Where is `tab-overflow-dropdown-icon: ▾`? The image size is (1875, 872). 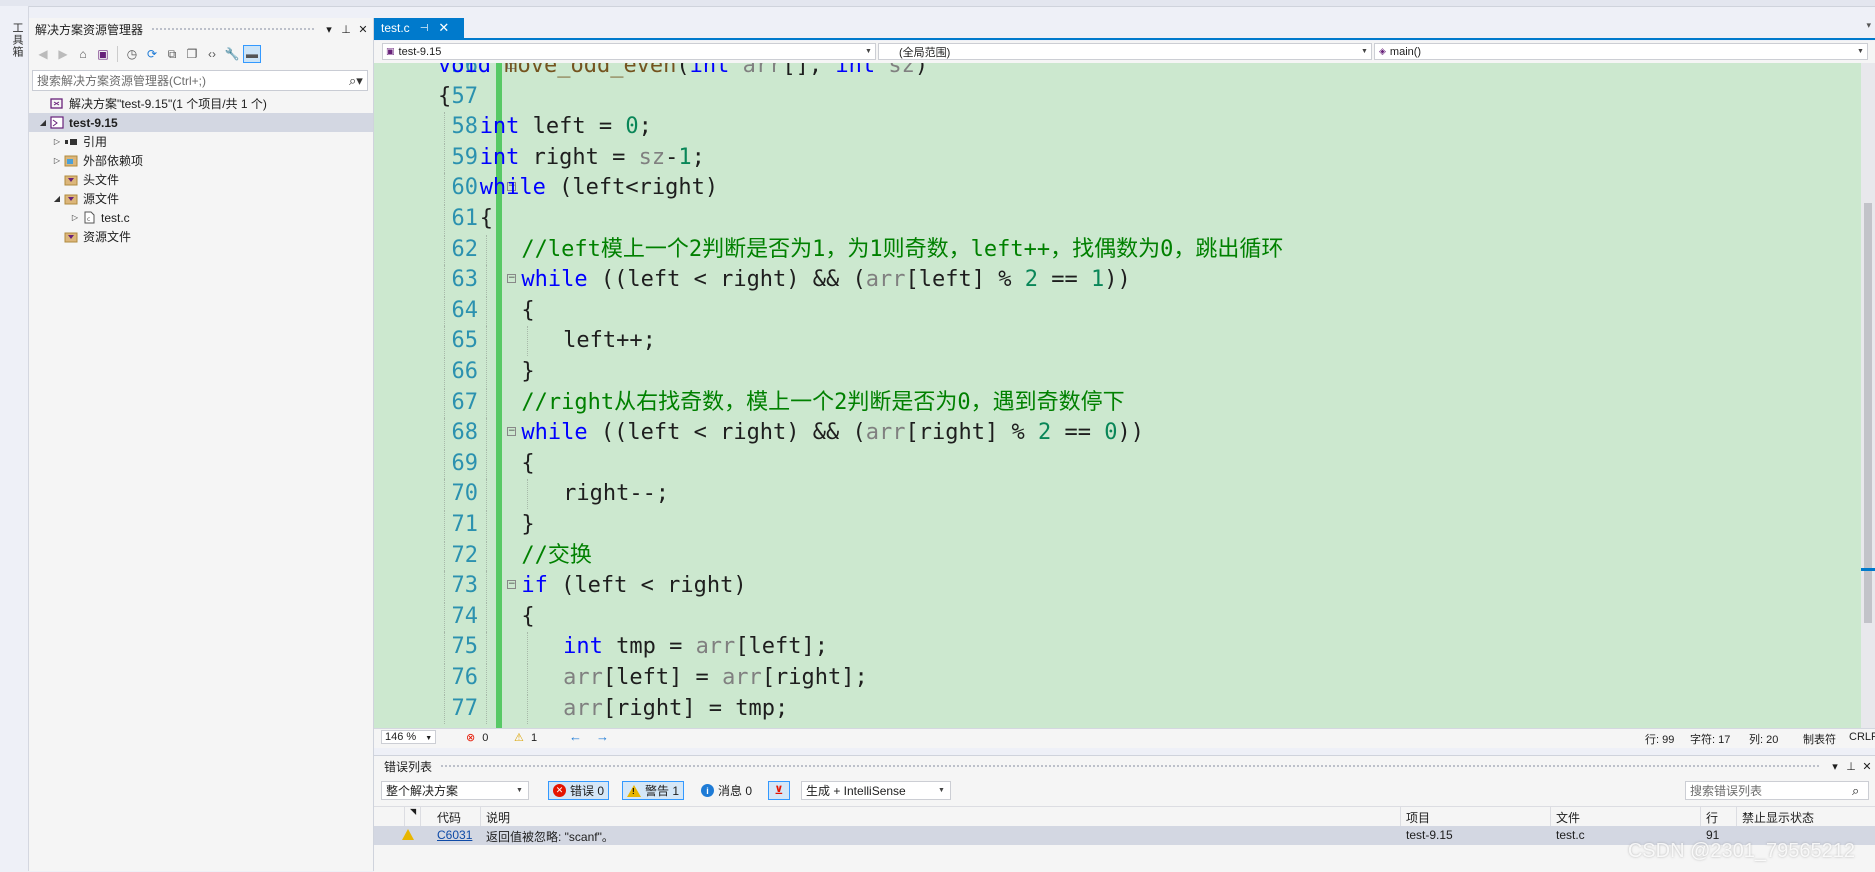
tab-overflow-dropdown-icon: ▾ is located at coordinates (1868, 25).